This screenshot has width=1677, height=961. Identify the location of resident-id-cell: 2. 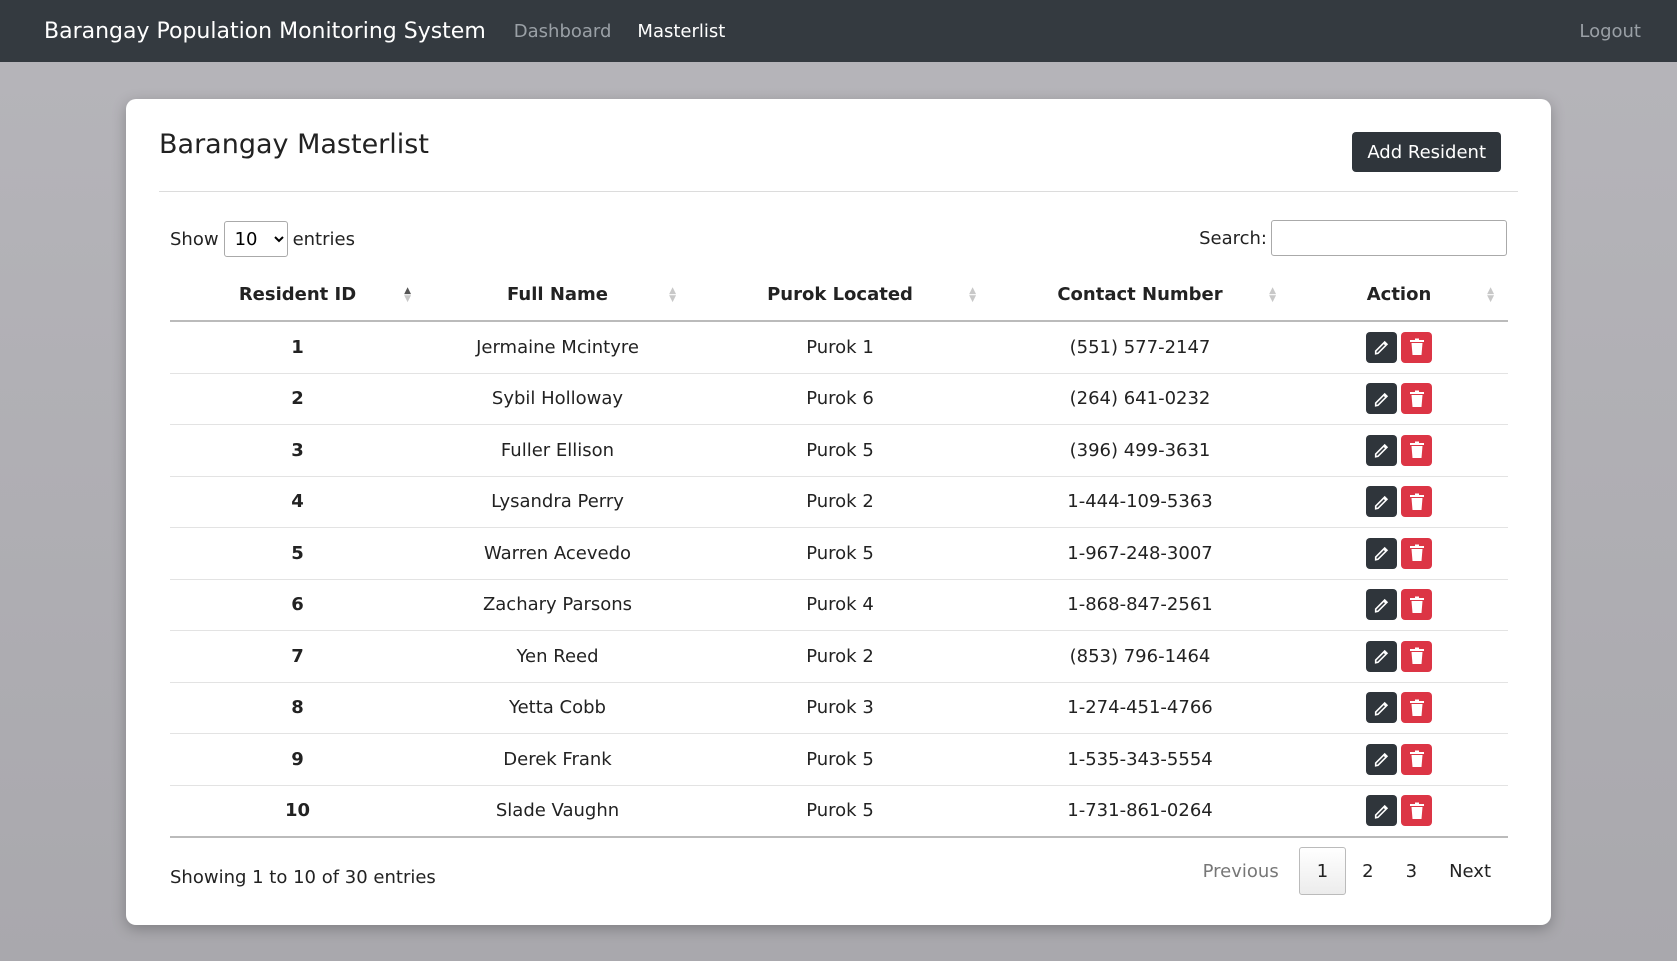
(297, 398).